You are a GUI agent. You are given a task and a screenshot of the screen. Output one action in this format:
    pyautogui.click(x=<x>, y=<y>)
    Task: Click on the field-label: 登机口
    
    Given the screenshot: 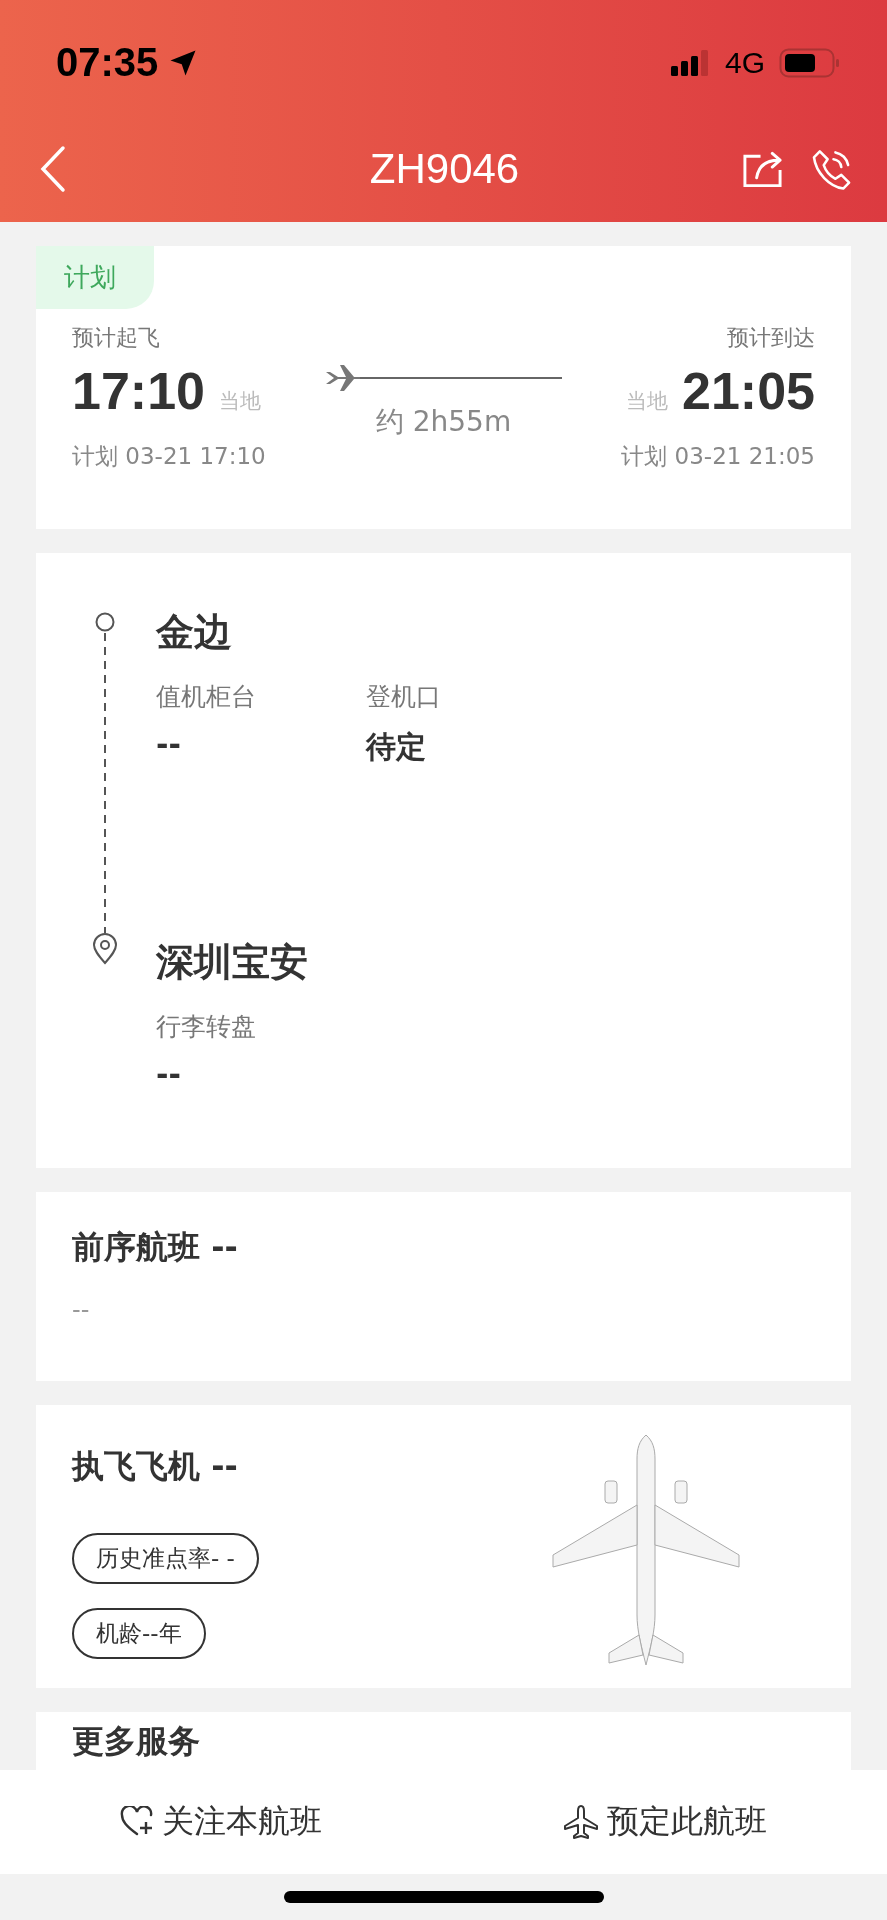 What is the action you would take?
    pyautogui.click(x=403, y=697)
    